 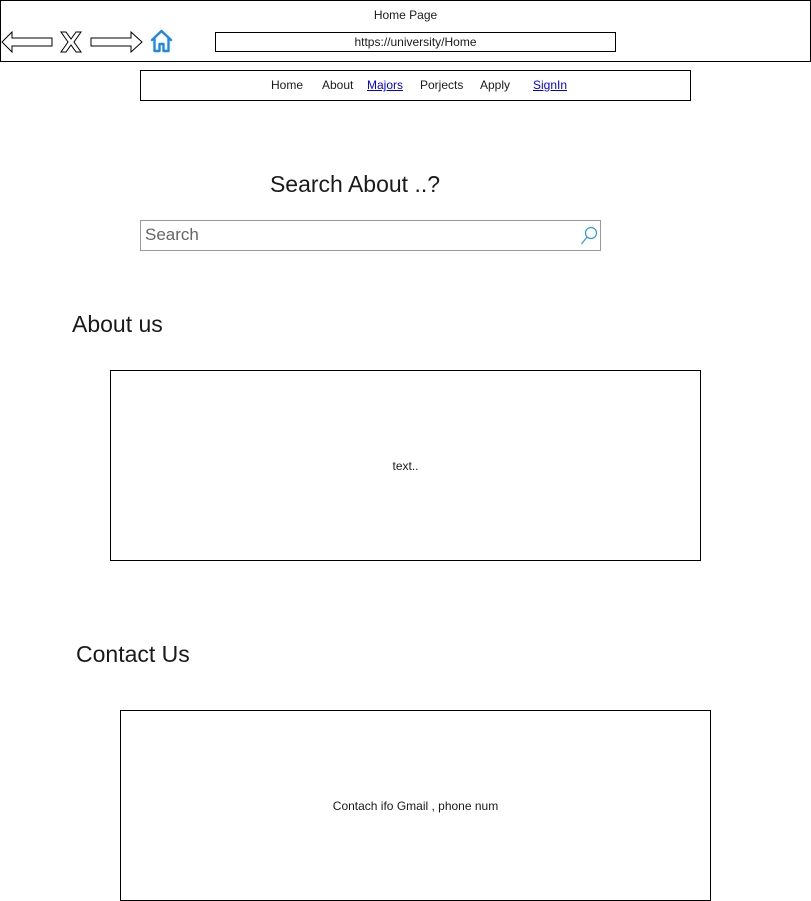 What do you see at coordinates (161, 41) in the screenshot?
I see `home-icon` at bounding box center [161, 41].